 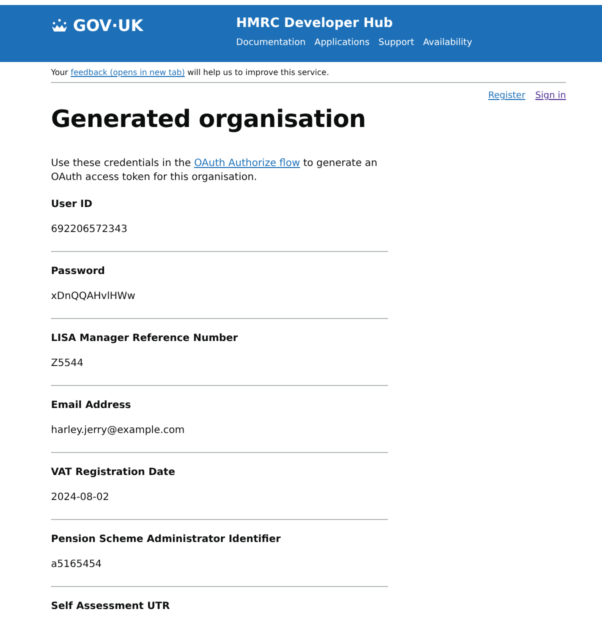 I want to click on field-value: a5165454, so click(x=77, y=564).